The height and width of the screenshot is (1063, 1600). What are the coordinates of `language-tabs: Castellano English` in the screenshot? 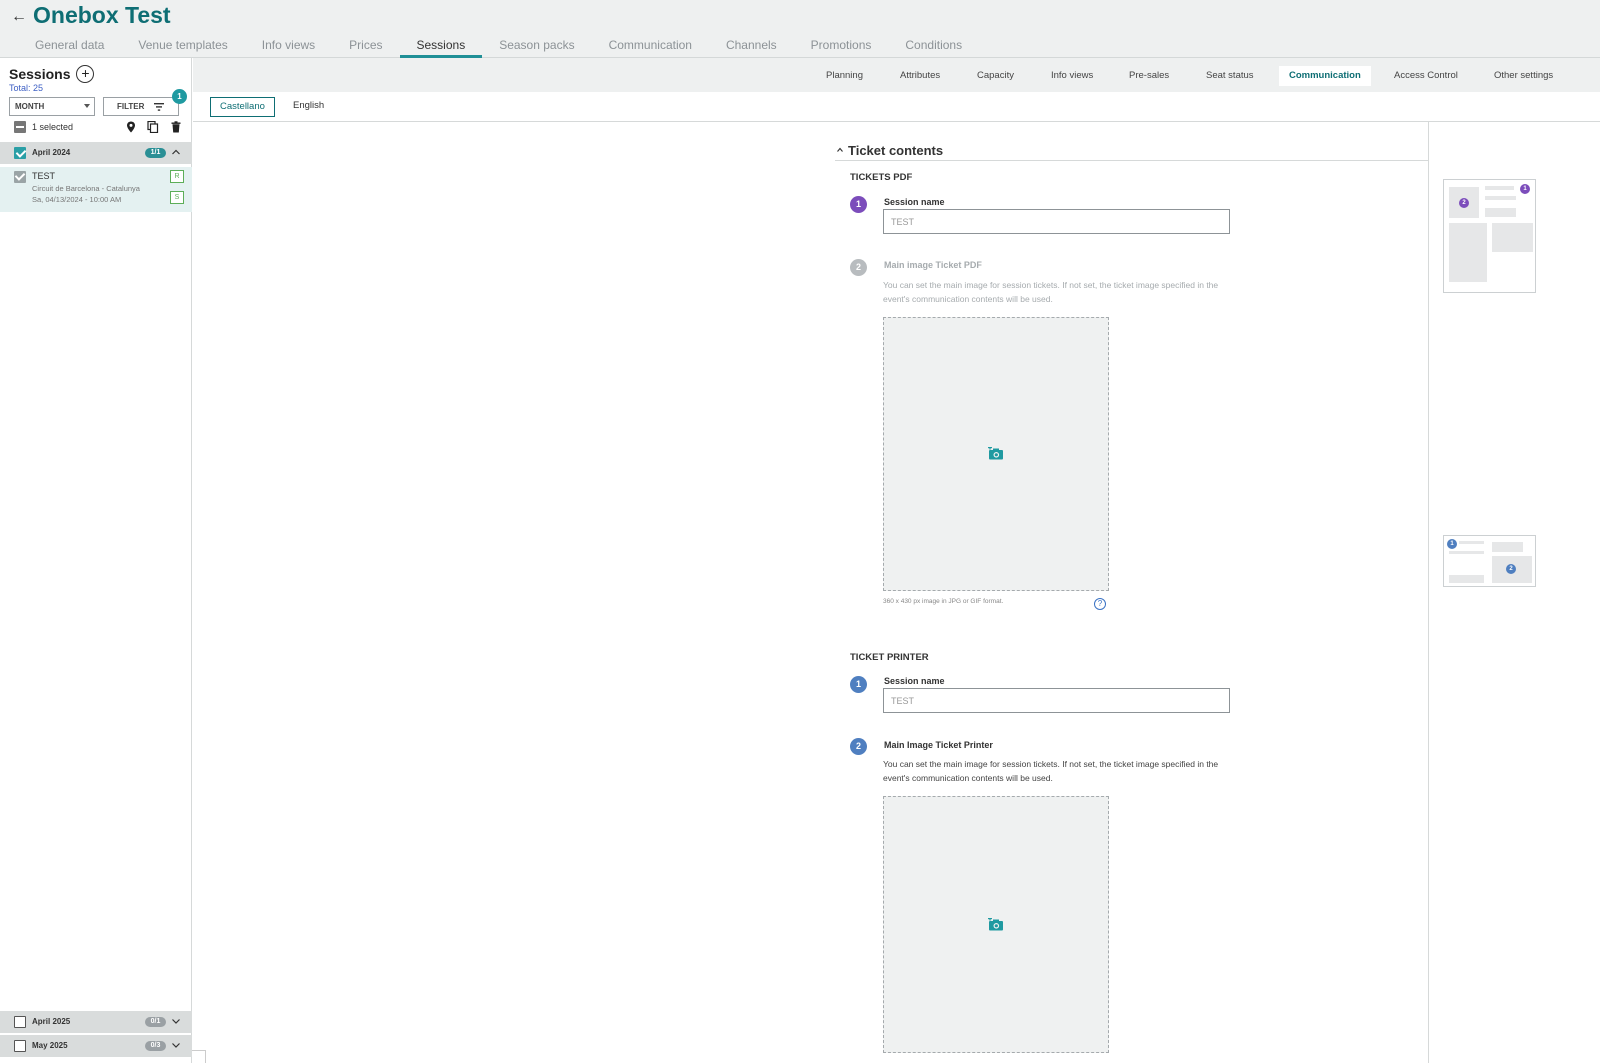 It's located at (896, 107).